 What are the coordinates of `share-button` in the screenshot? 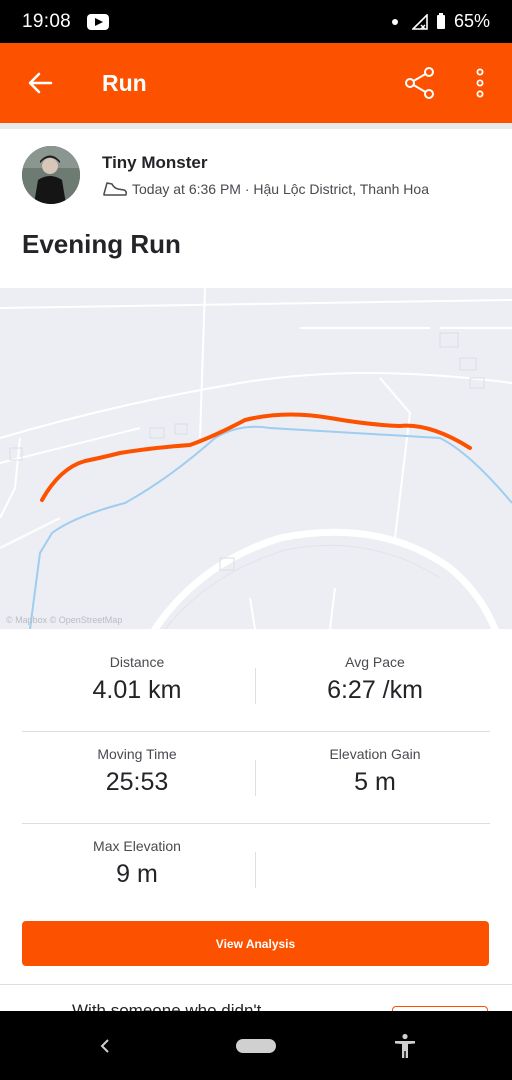 It's located at (420, 83).